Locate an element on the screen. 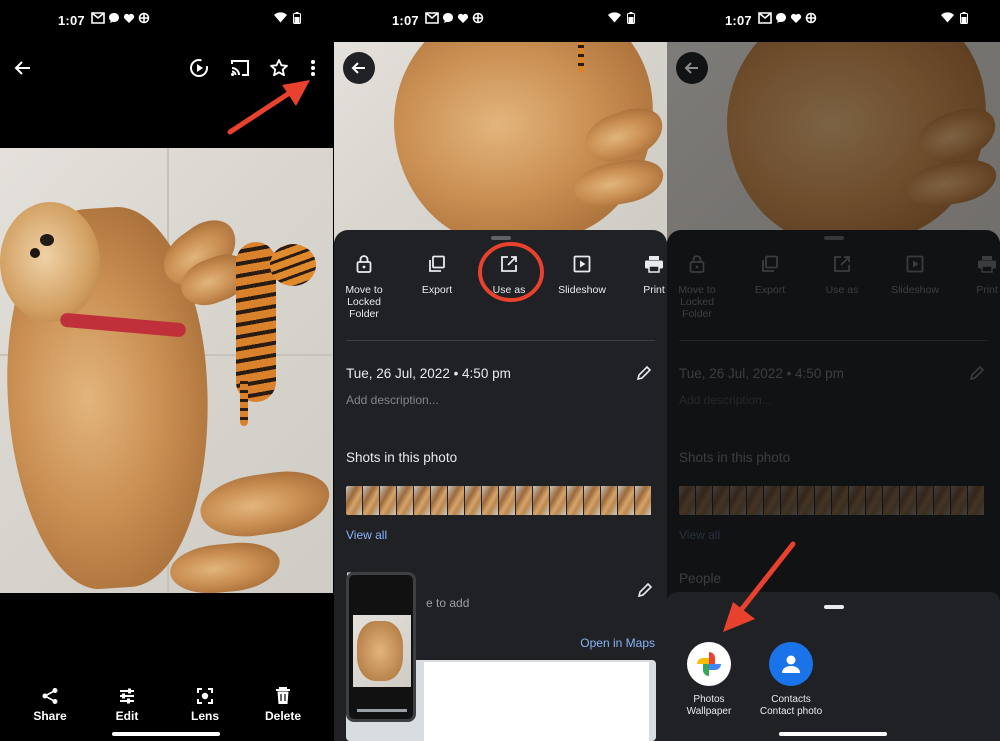  lens-button: Lens is located at coordinates (205, 704).